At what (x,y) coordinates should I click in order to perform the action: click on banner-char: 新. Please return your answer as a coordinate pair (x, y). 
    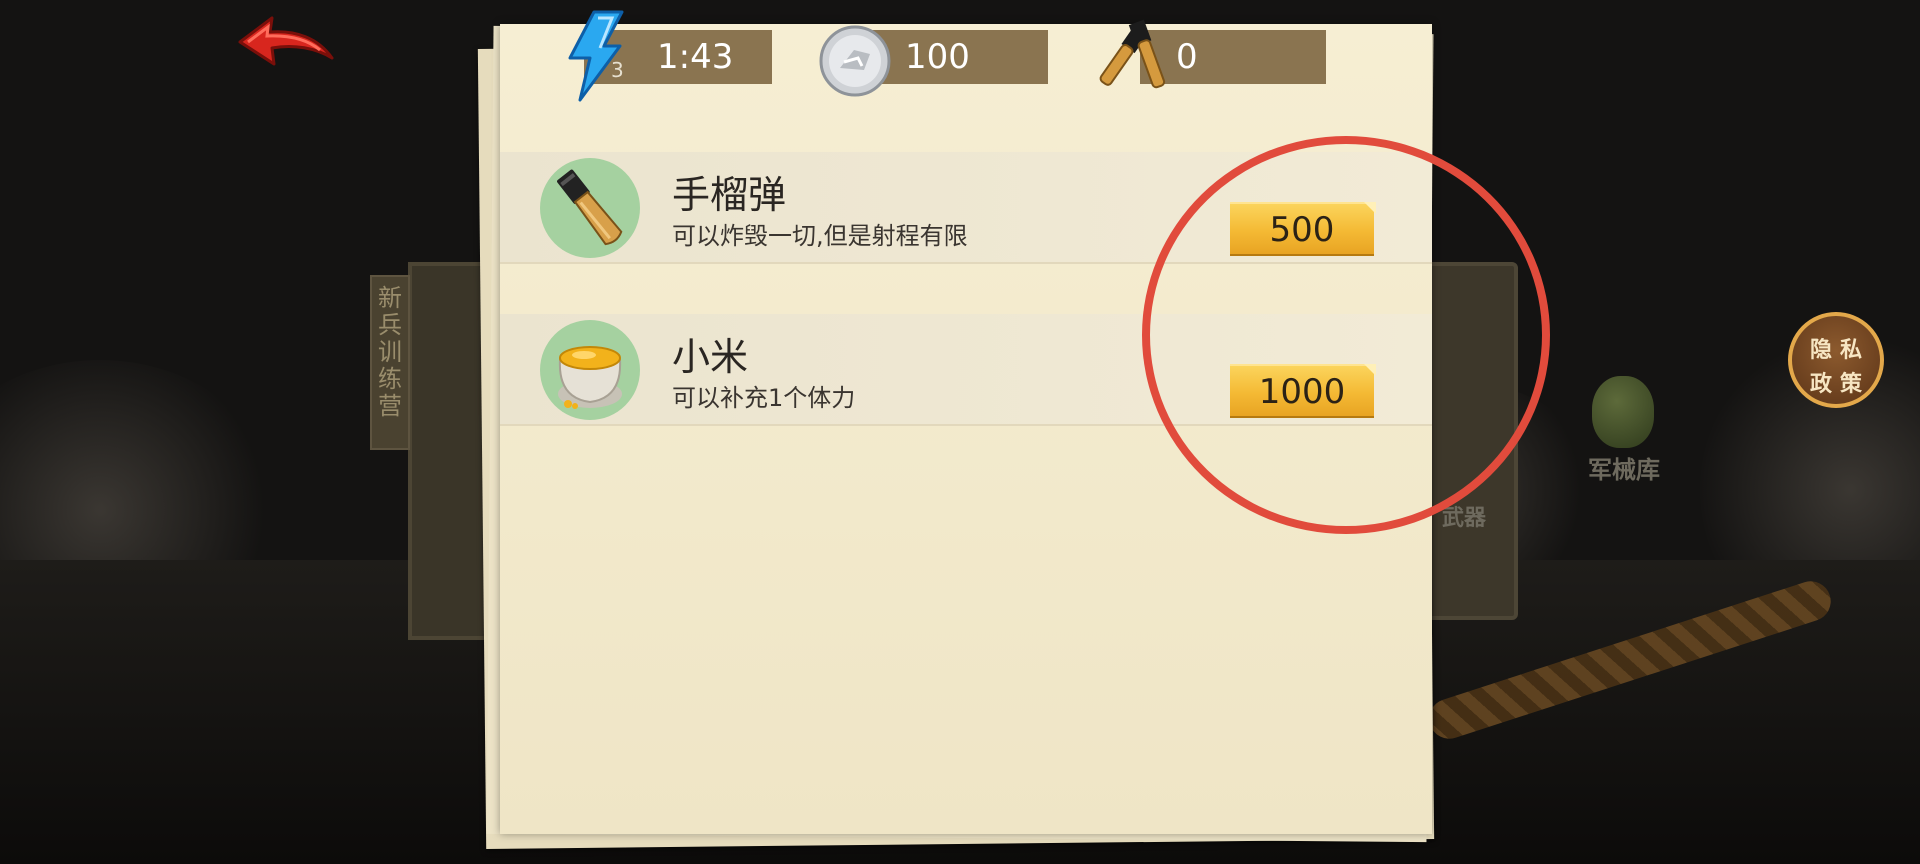
    Looking at the image, I should click on (390, 298).